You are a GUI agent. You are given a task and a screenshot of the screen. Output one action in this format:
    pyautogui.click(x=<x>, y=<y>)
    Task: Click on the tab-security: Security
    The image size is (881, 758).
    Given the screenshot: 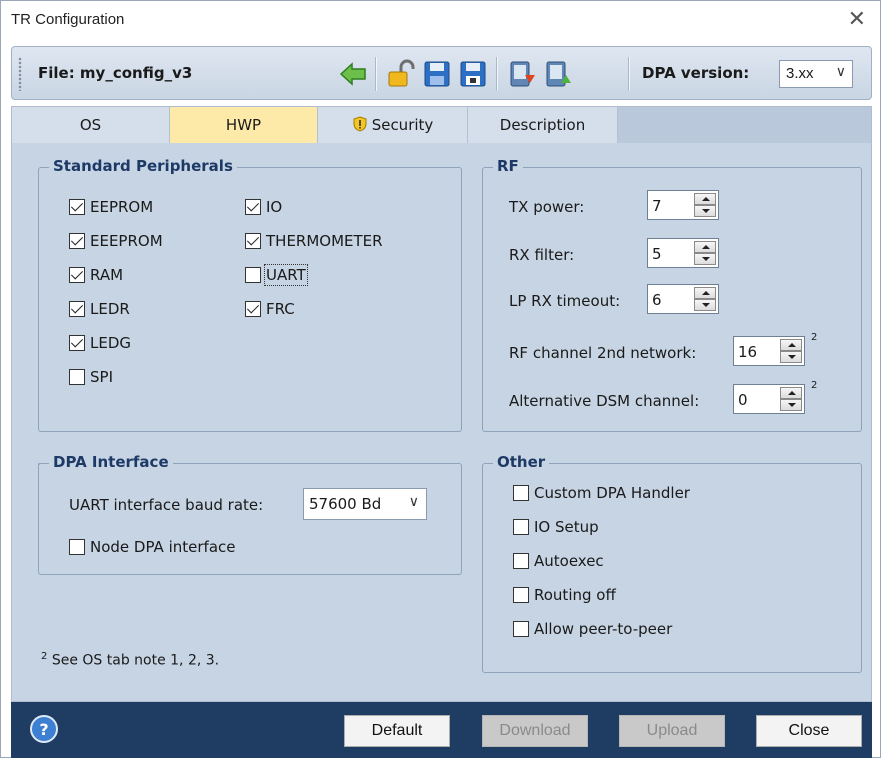 What is the action you would take?
    pyautogui.click(x=393, y=125)
    